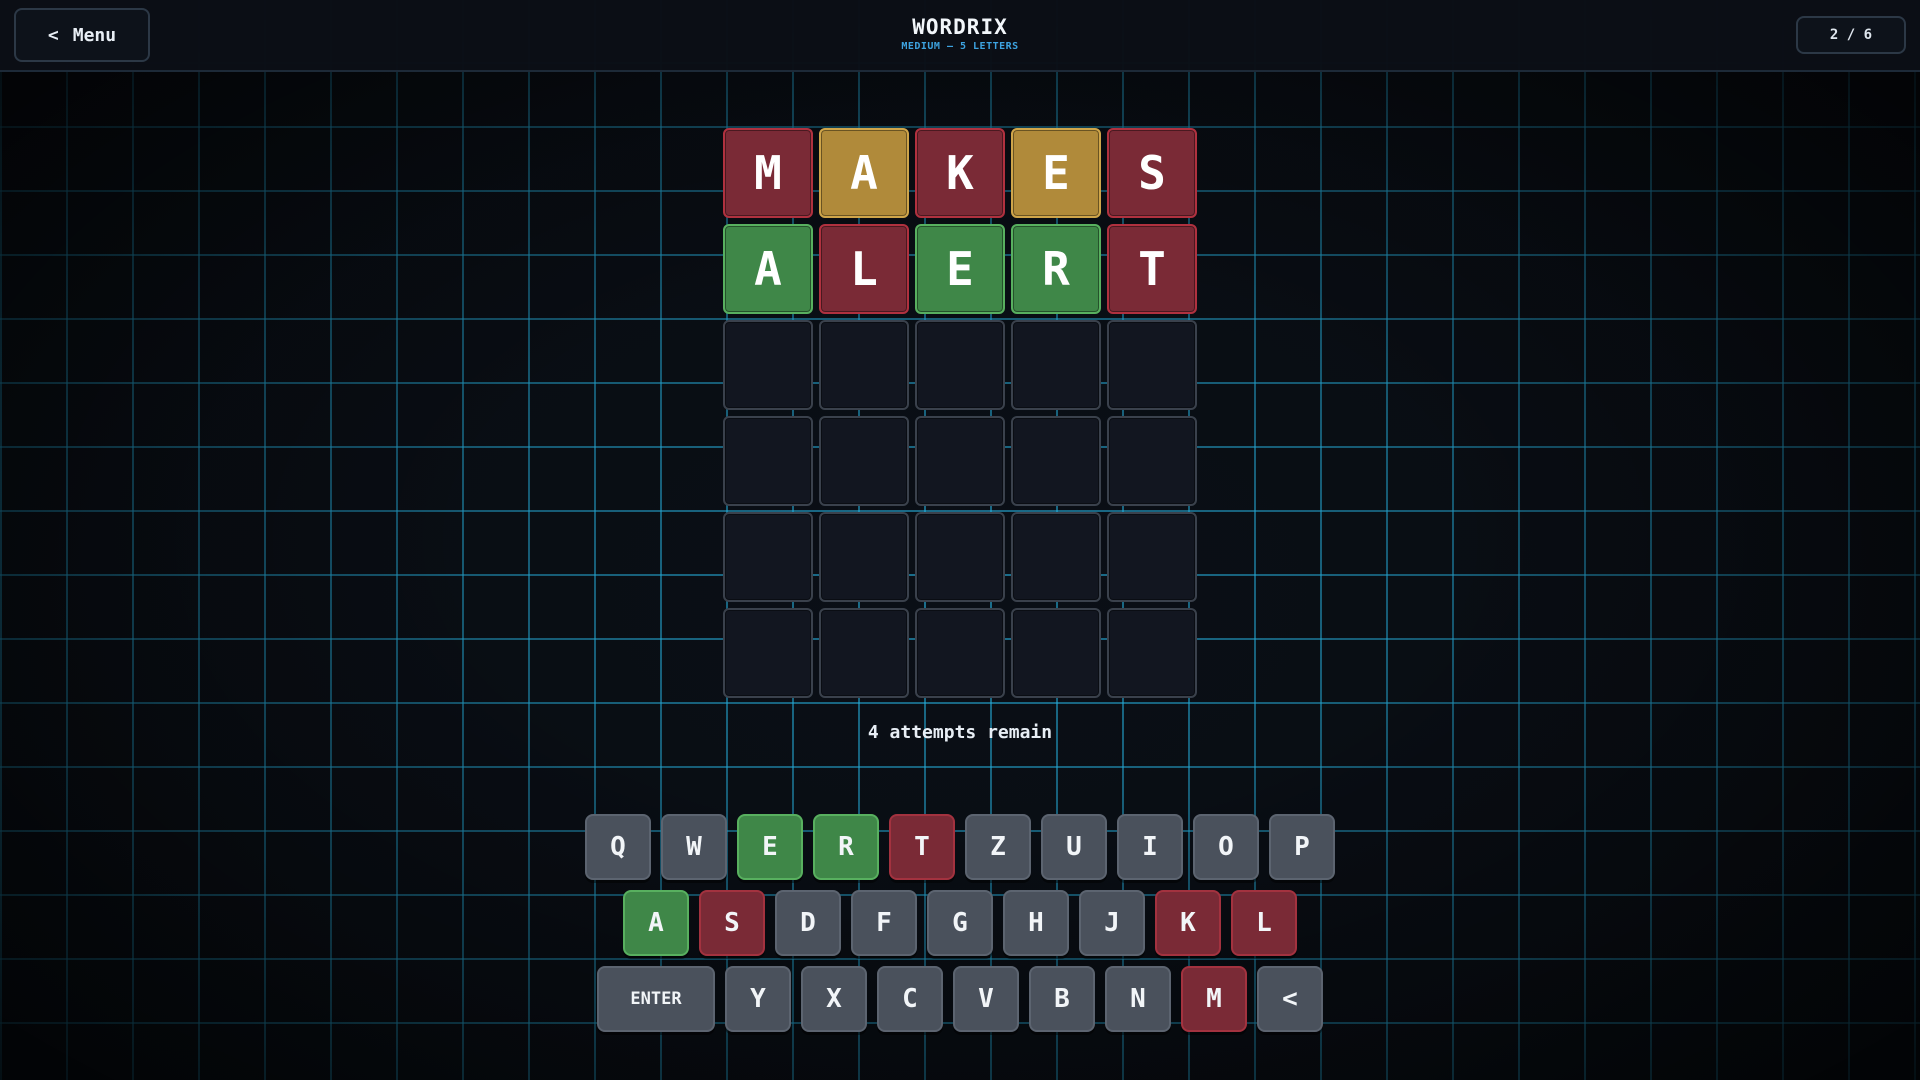  What do you see at coordinates (1851, 35) in the screenshot?
I see `guess-counter: 2 / 6` at bounding box center [1851, 35].